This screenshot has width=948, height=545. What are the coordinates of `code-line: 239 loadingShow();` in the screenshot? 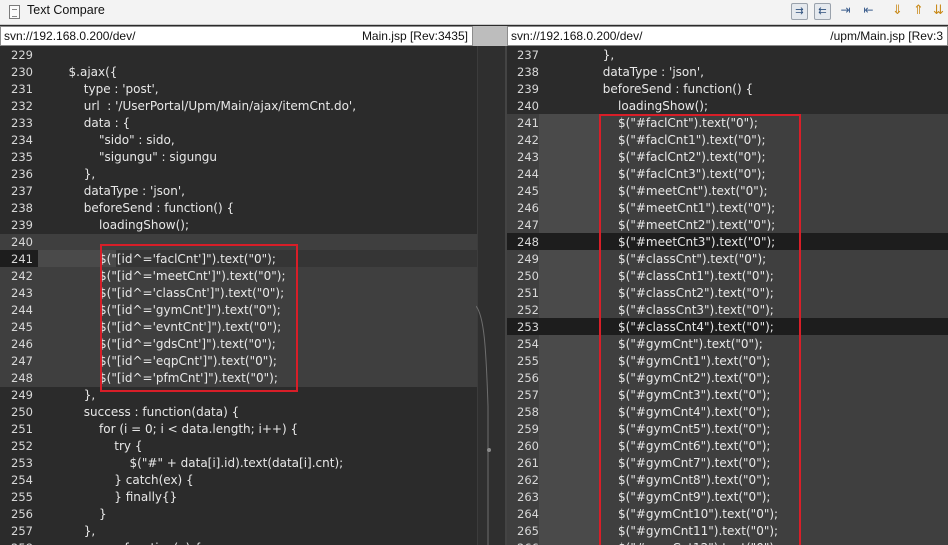 It's located at (238, 225).